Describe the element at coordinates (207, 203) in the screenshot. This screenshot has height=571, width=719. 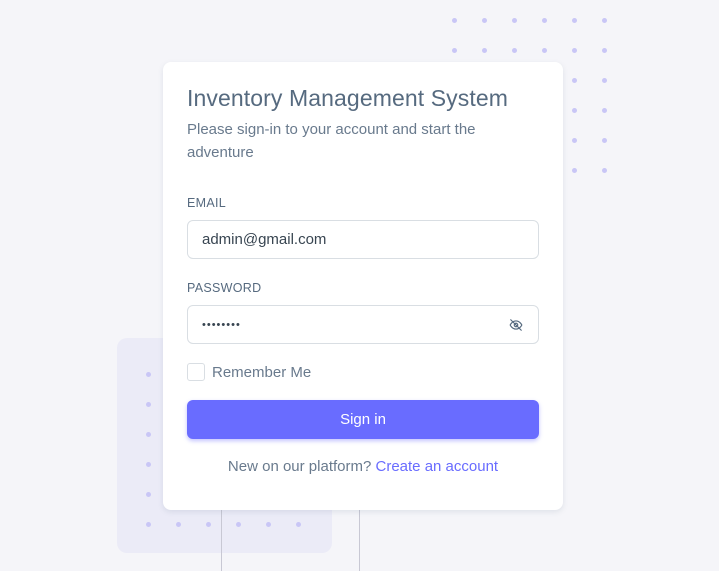
I see `email-label: EMAIL` at that location.